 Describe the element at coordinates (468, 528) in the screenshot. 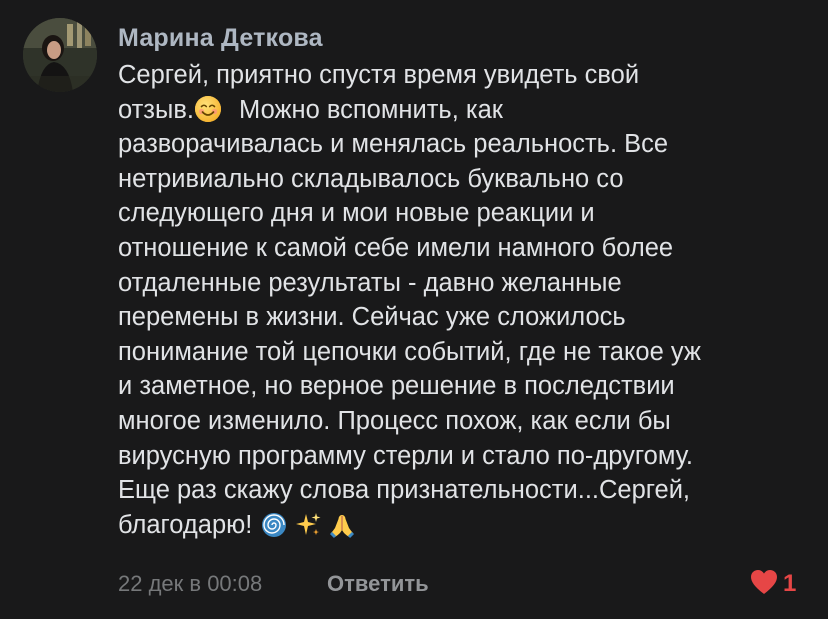

I see `comment-line: благодарю!` at that location.